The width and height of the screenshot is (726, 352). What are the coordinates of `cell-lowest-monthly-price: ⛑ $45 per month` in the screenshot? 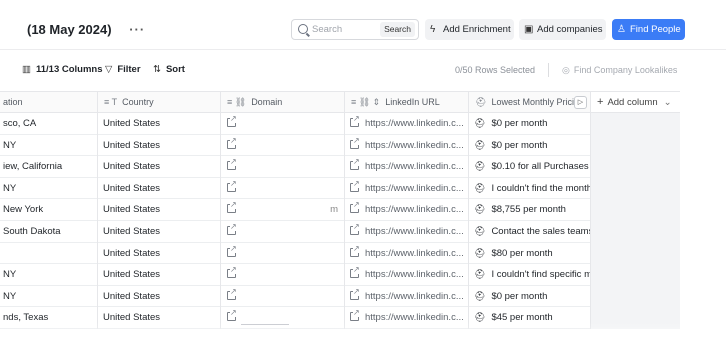 It's located at (530, 318).